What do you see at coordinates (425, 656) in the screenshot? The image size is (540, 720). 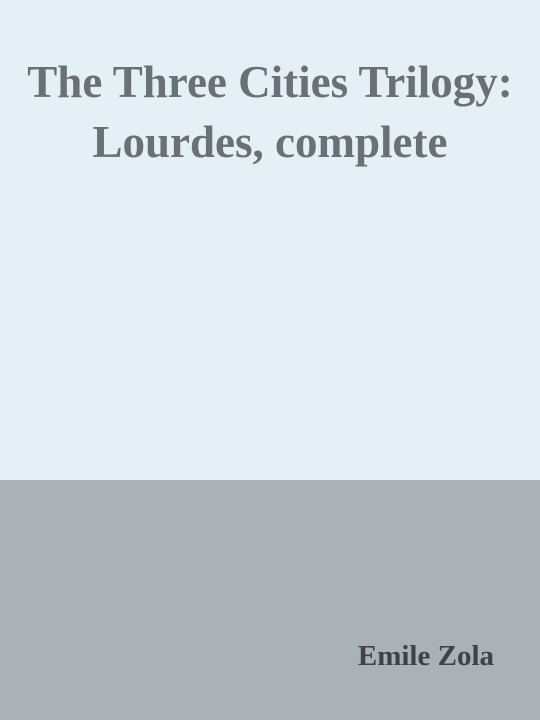 I see `book-author: Emile Zola` at bounding box center [425, 656].